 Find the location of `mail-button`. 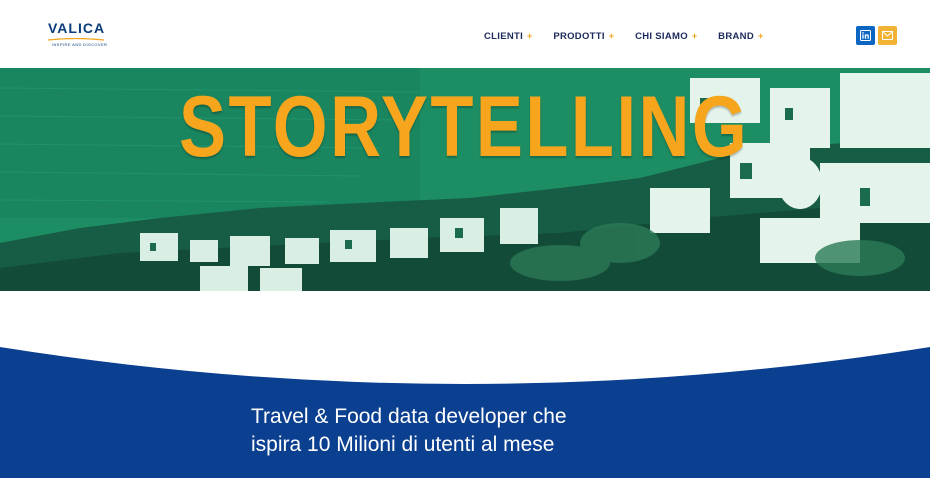

mail-button is located at coordinates (887, 35).